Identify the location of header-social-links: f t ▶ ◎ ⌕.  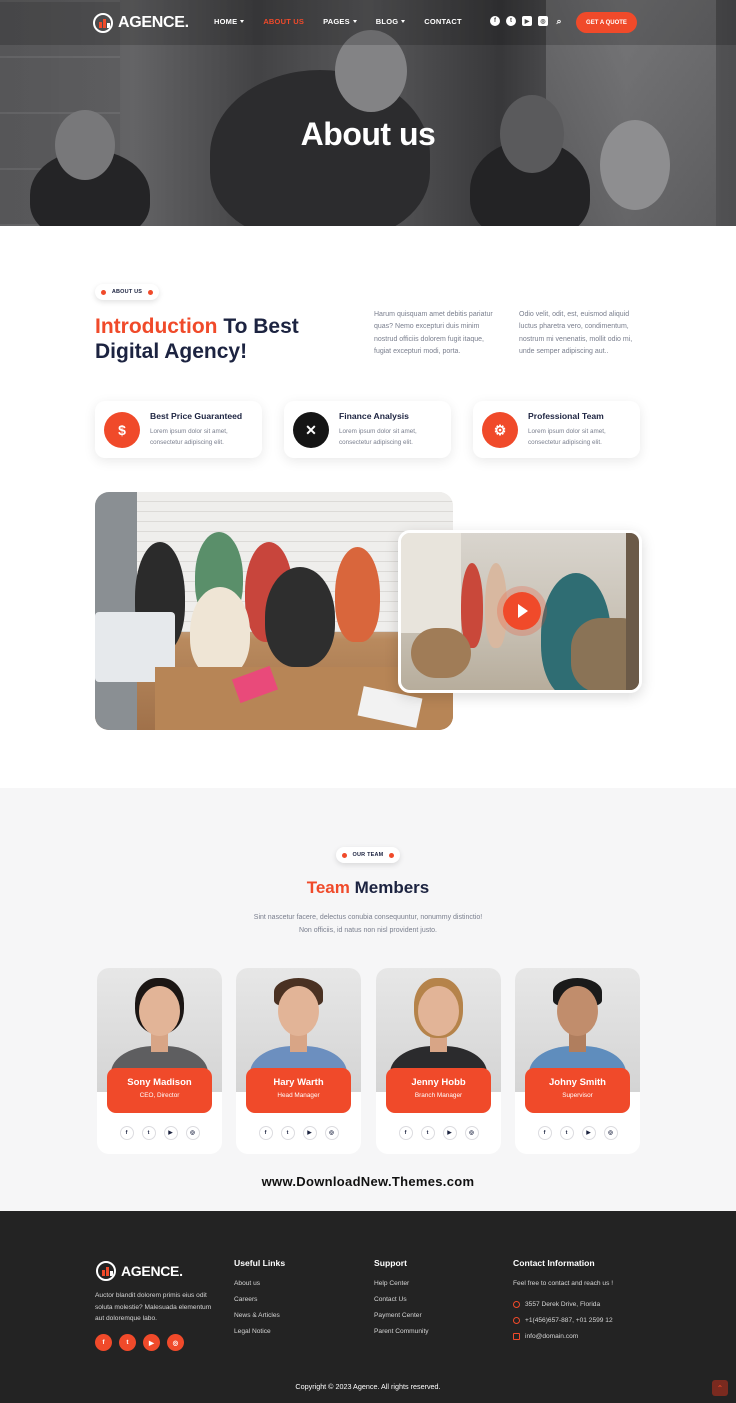
(527, 21).